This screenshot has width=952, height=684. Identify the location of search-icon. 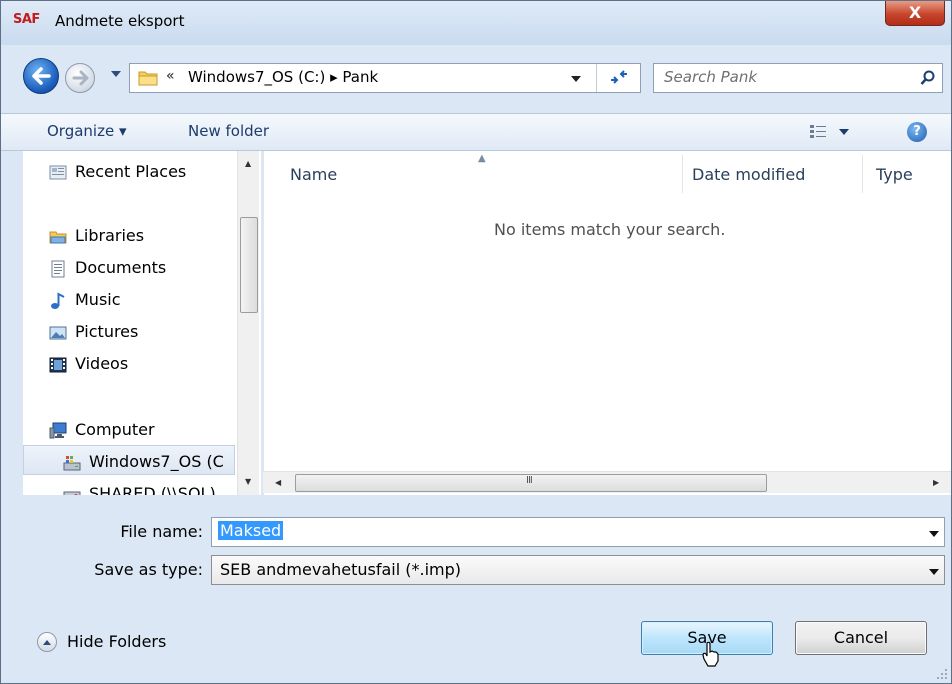
(928, 78).